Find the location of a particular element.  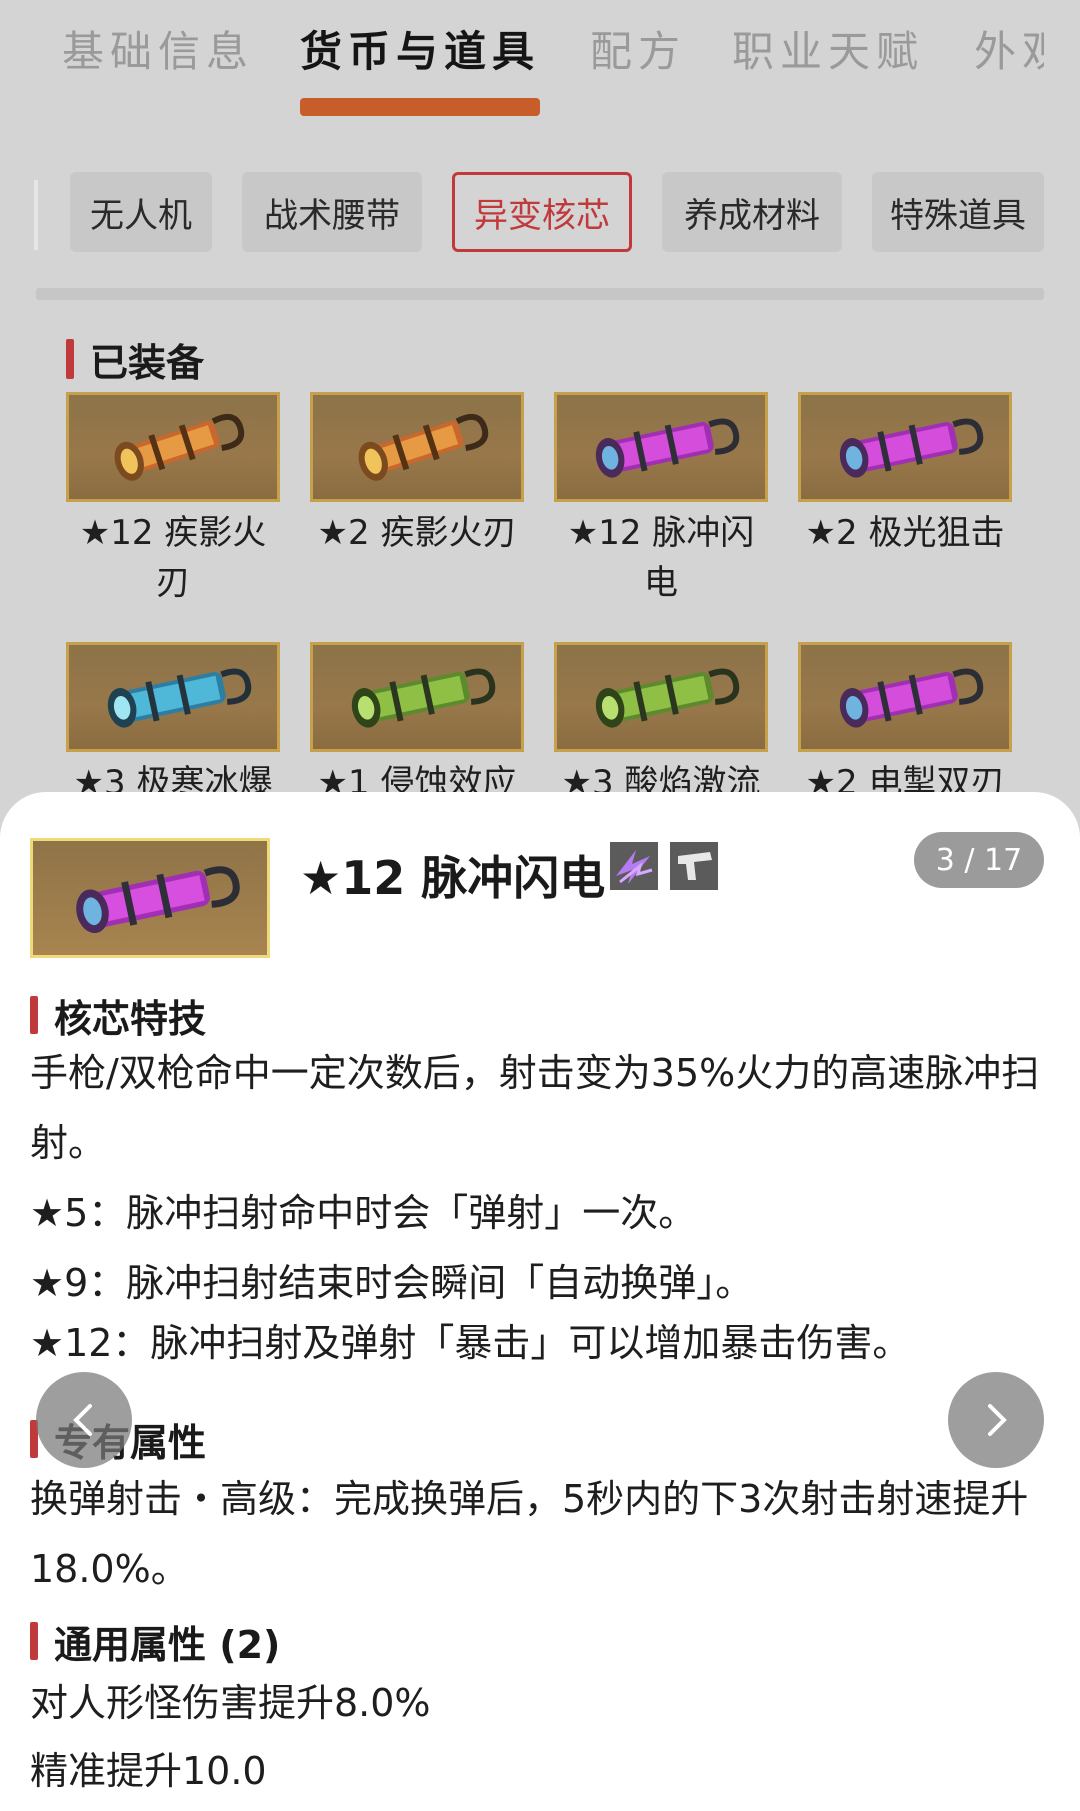

equipped-item: ★2 电掣双刃 is located at coordinates (905, 725).